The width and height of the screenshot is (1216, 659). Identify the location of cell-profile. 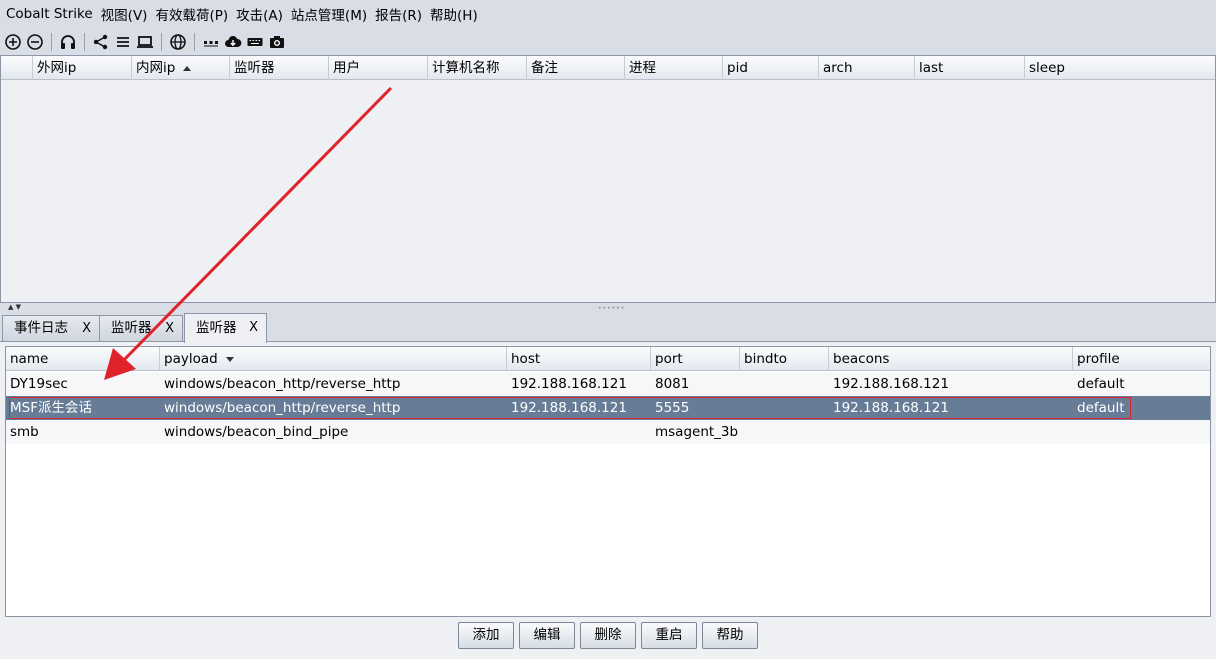
(1075, 432).